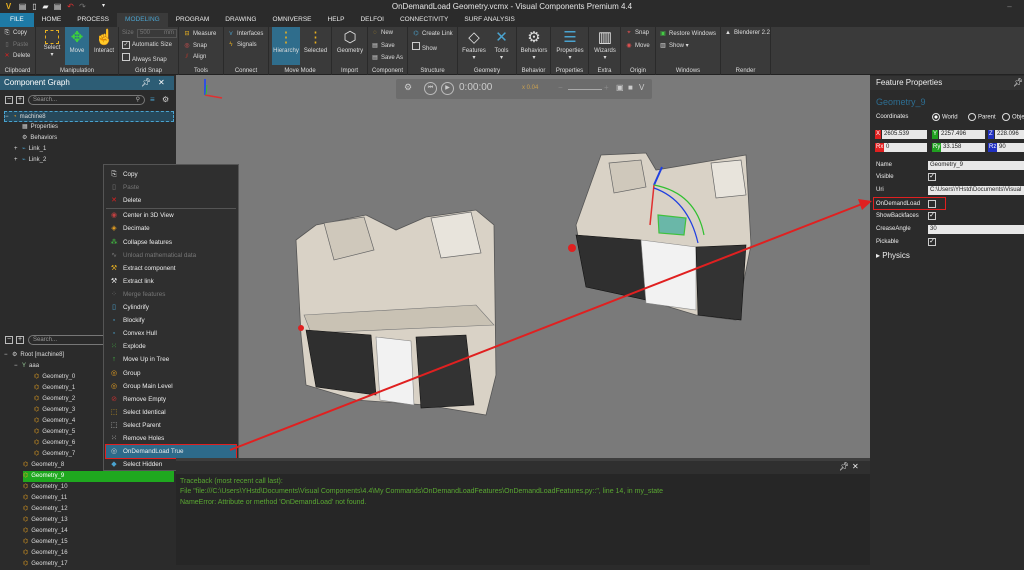 This screenshot has width=1024, height=570. I want to click on properties-button: ☰ Properties ▾, so click(570, 46).